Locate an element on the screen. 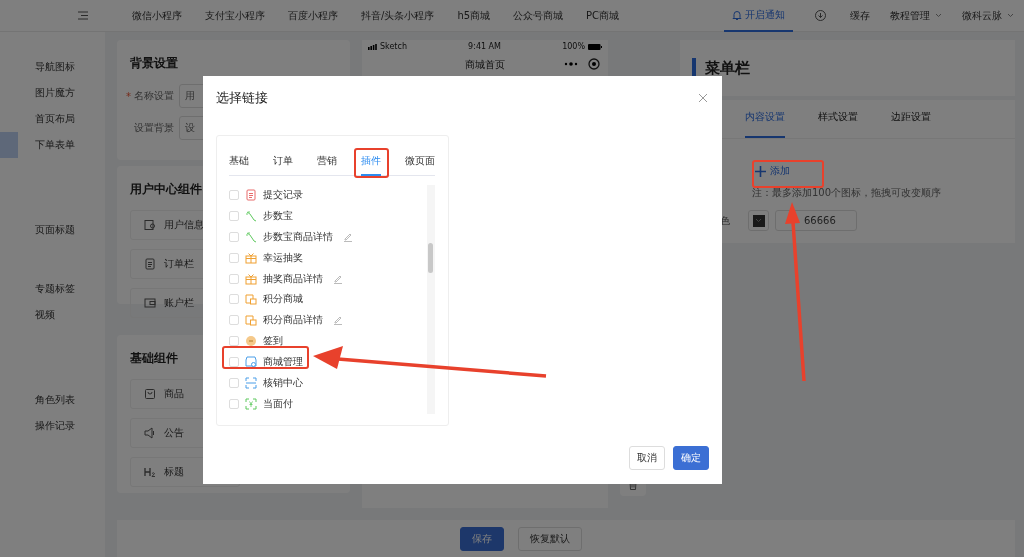 The image size is (1024, 557). link-label: 步数宝 is located at coordinates (278, 216).